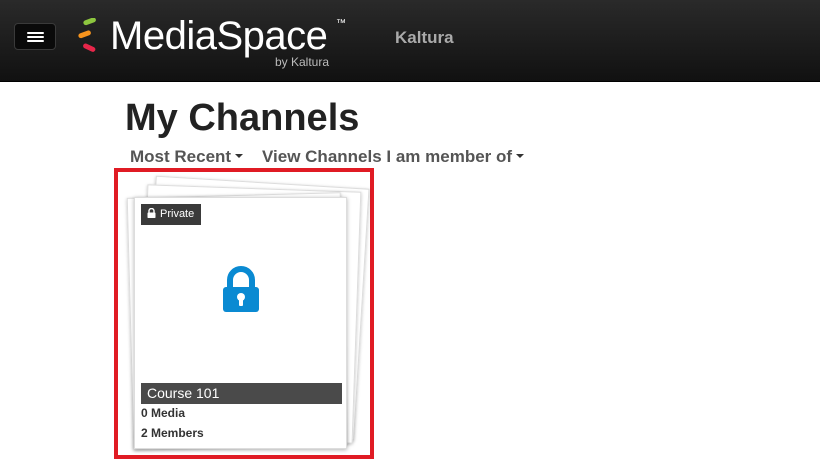  I want to click on membership-filter-dropdown: View Channels I am member of, so click(393, 157).